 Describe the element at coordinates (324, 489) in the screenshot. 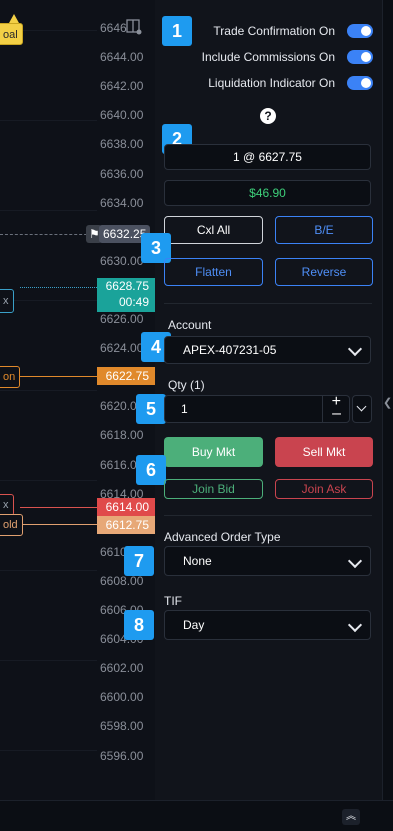

I see `join-ask-button: Join Ask` at that location.